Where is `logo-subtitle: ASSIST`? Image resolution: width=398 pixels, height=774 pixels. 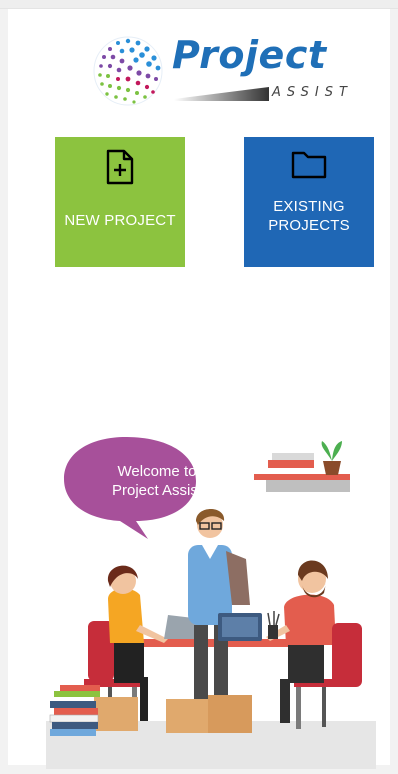 logo-subtitle: ASSIST is located at coordinates (312, 92).